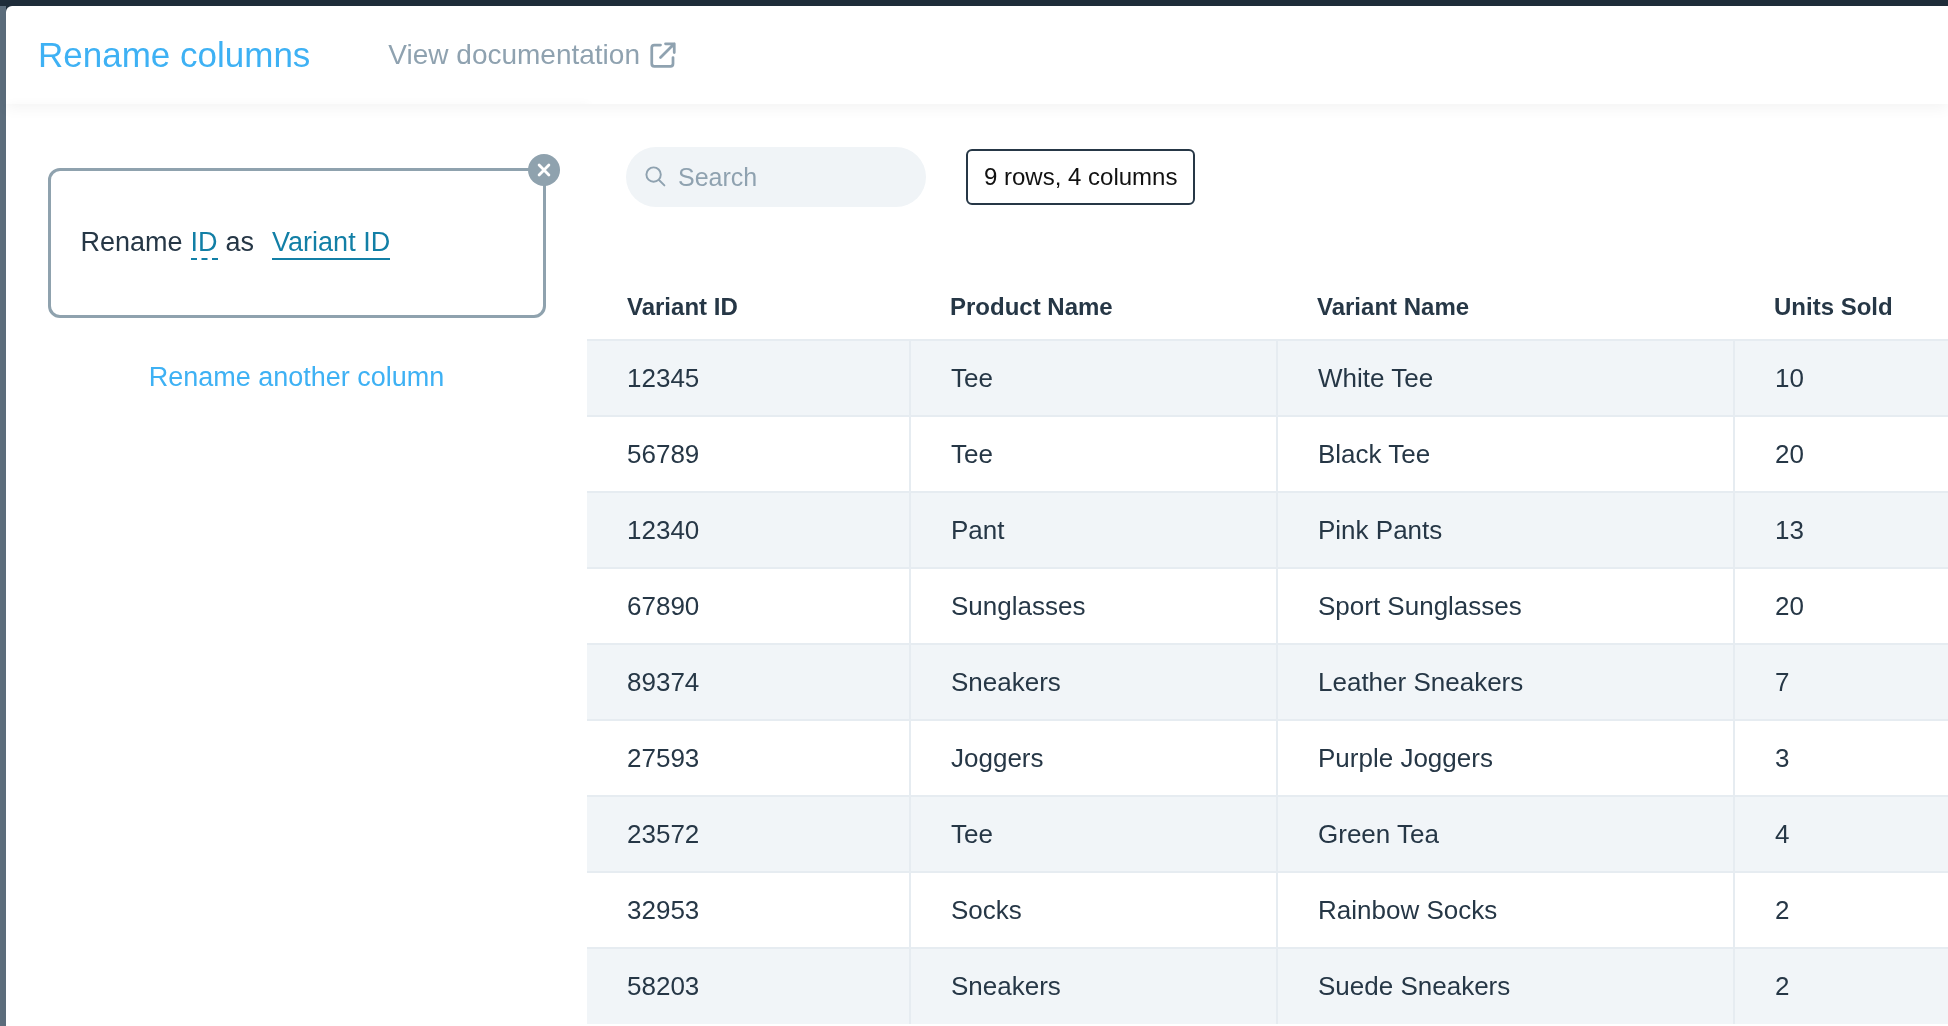 This screenshot has width=1948, height=1026. What do you see at coordinates (1505, 530) in the screenshot?
I see `table-cell: Pink Pants` at bounding box center [1505, 530].